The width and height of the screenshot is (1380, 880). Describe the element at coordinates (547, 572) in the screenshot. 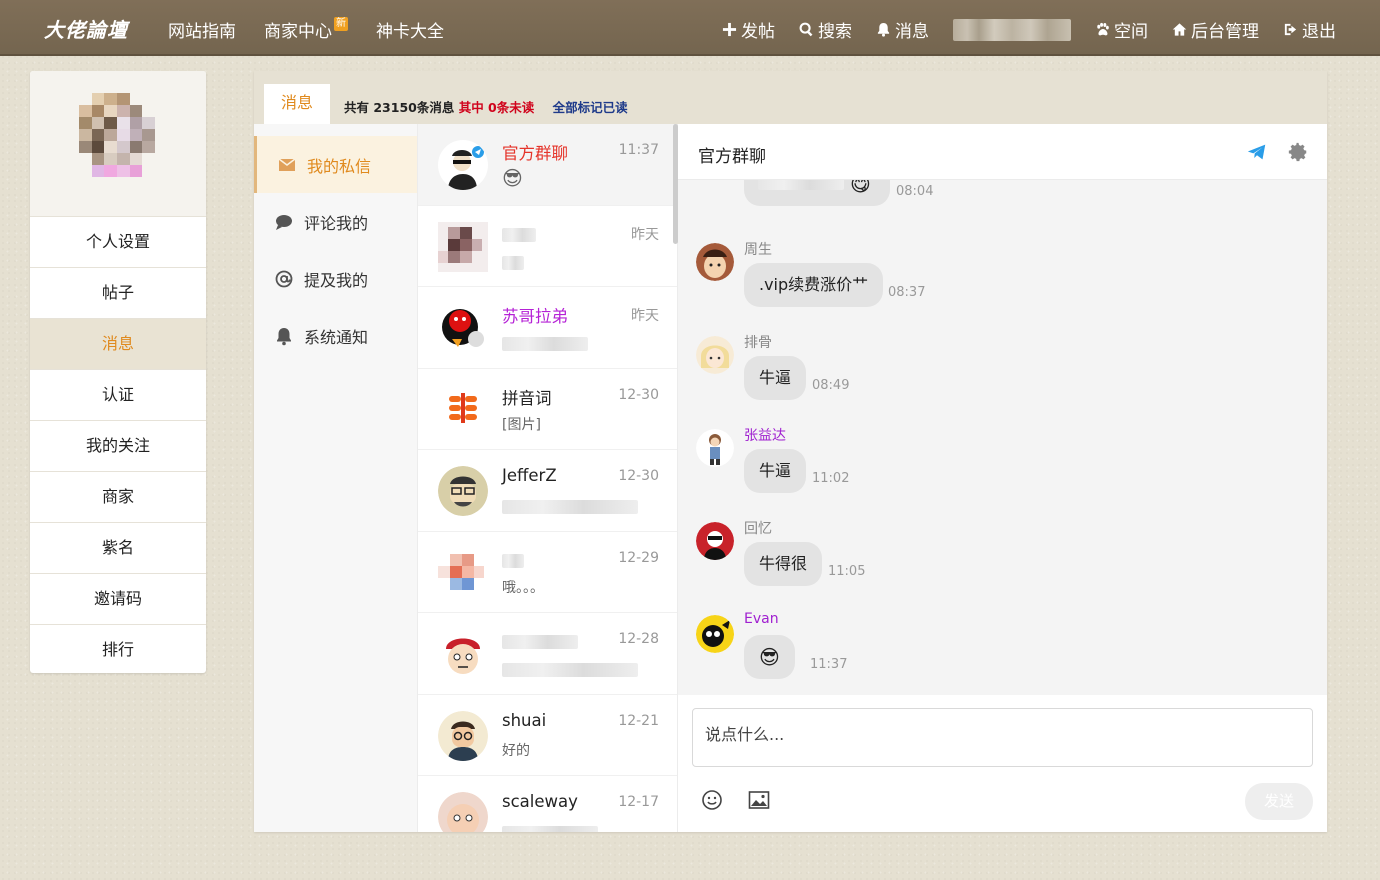

I see `conversation-item: 12-29 哦。。。` at that location.